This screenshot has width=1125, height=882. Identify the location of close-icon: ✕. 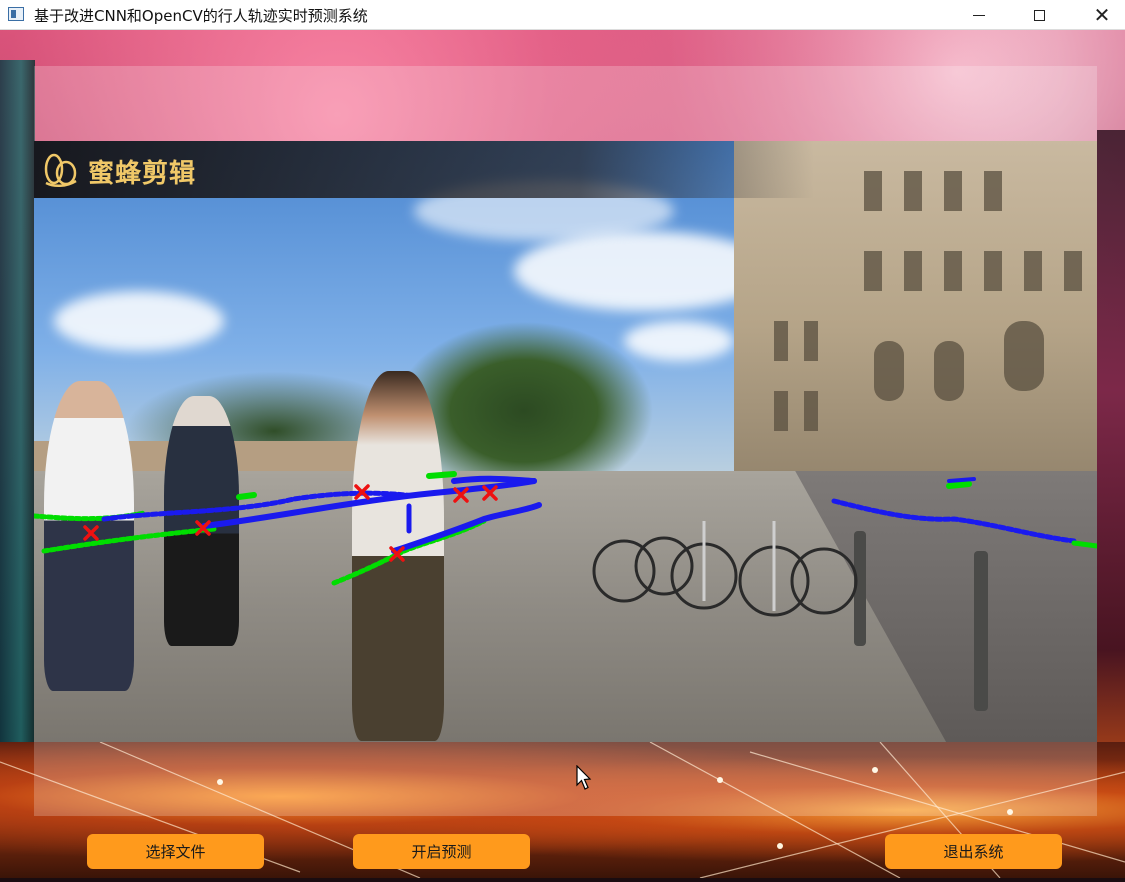
(1102, 15).